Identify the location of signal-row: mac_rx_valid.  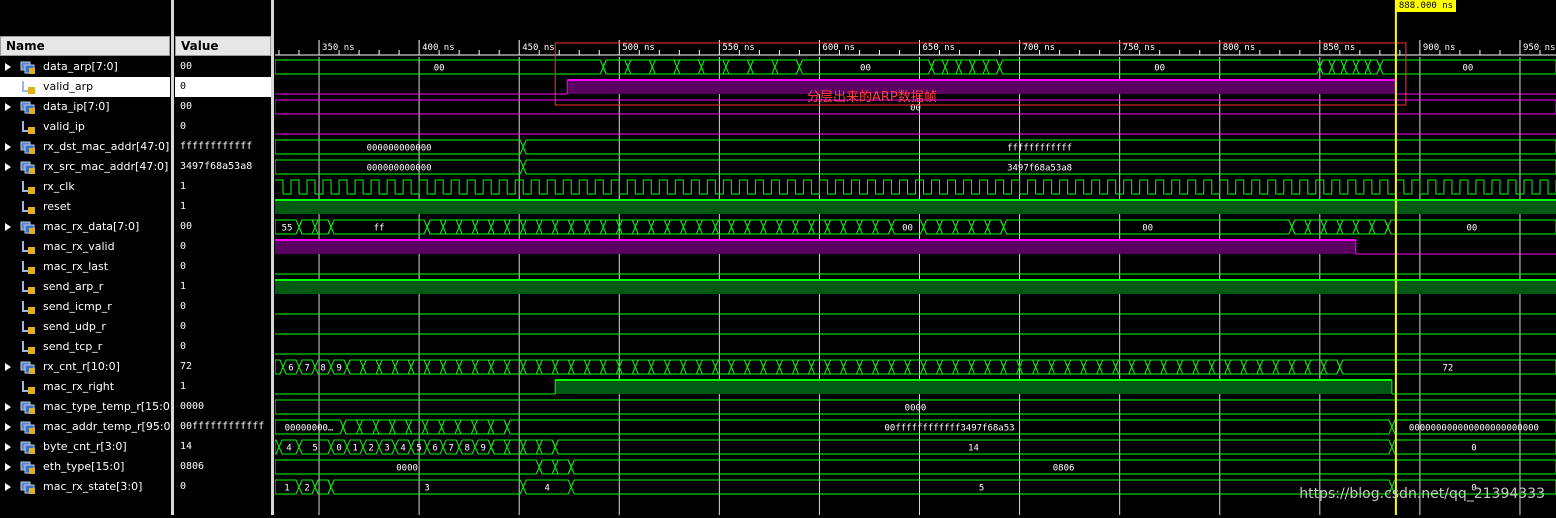
(85, 247).